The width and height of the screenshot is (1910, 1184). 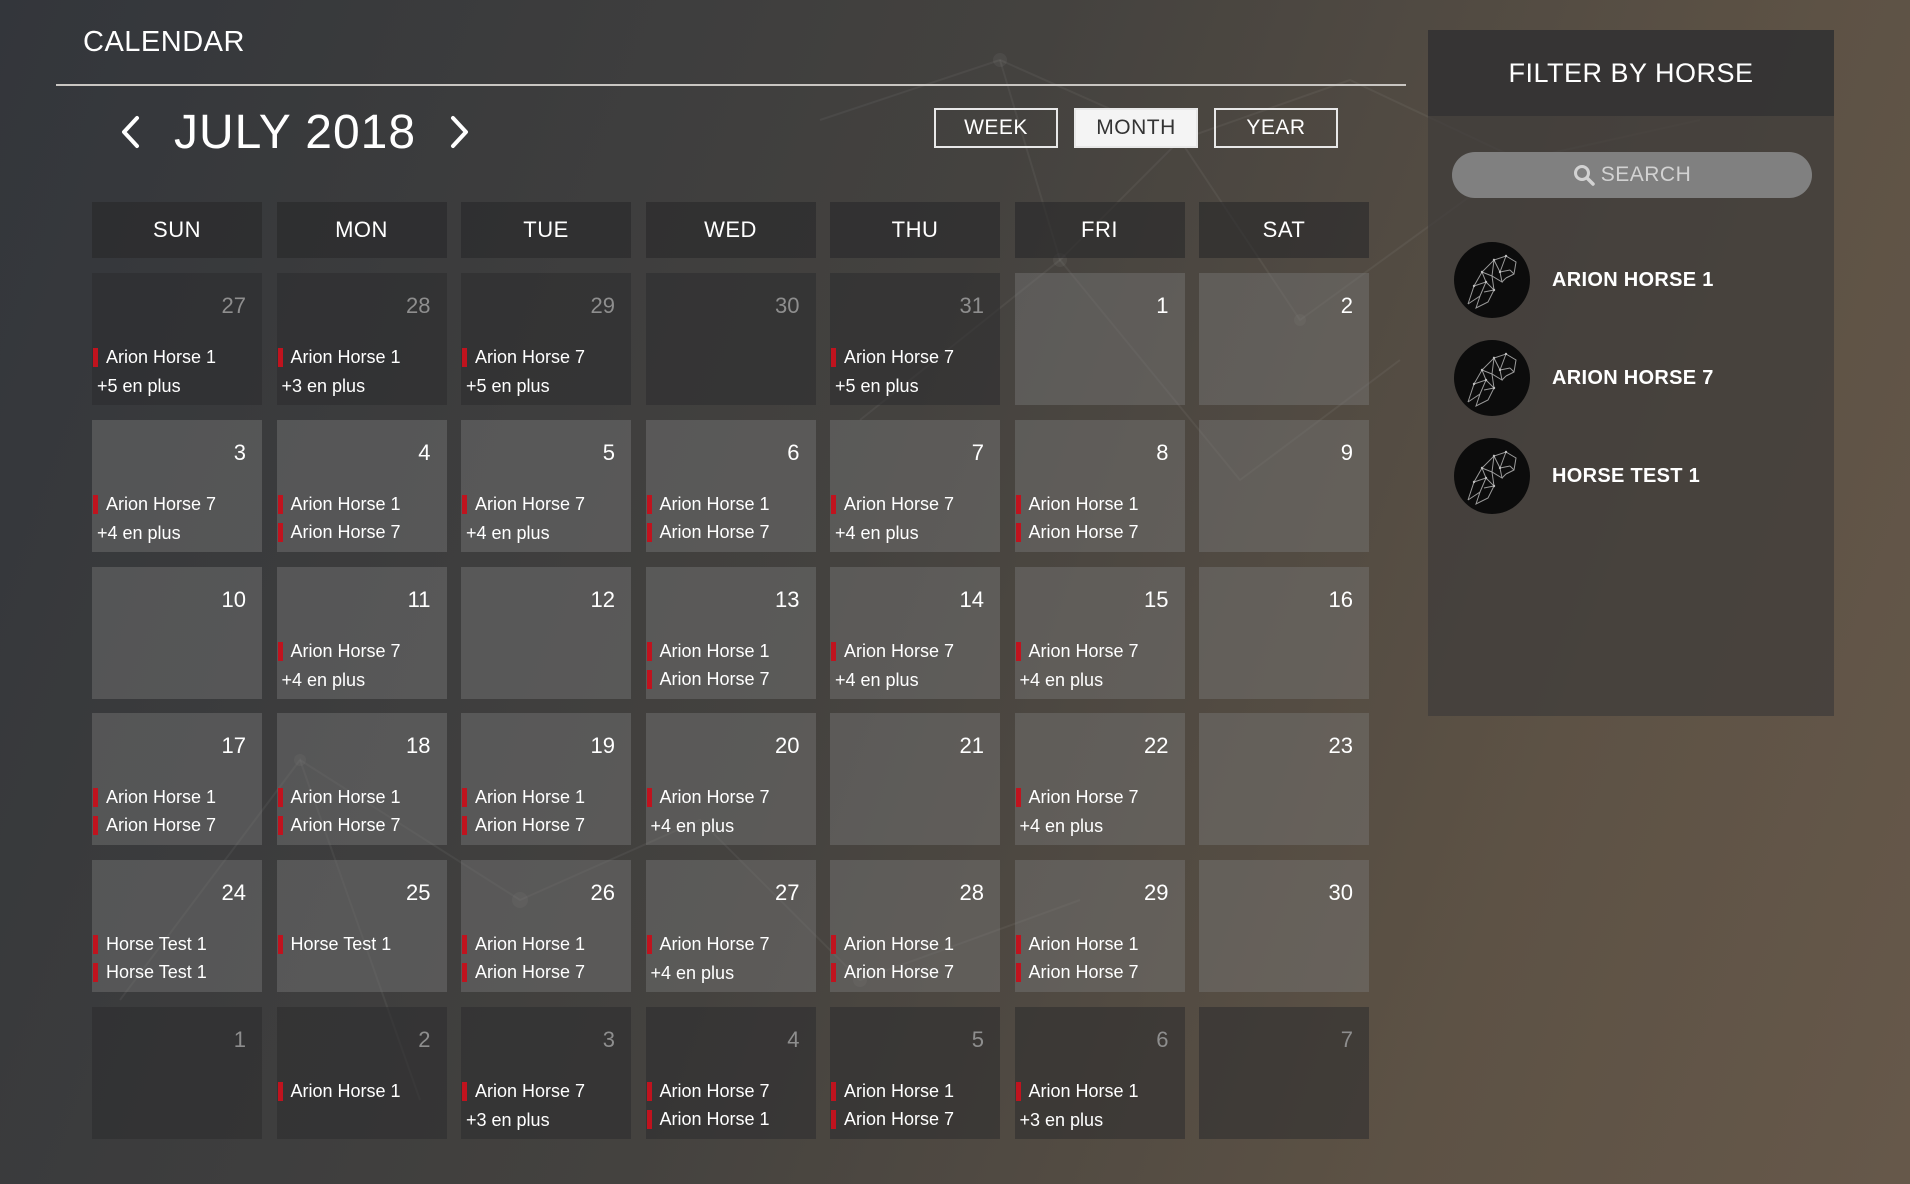 I want to click on day-cell: 24 Horse Test 1 Horse Test 1, so click(x=177, y=926).